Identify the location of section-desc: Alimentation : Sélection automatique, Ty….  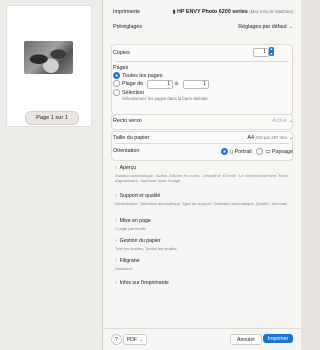
(201, 203).